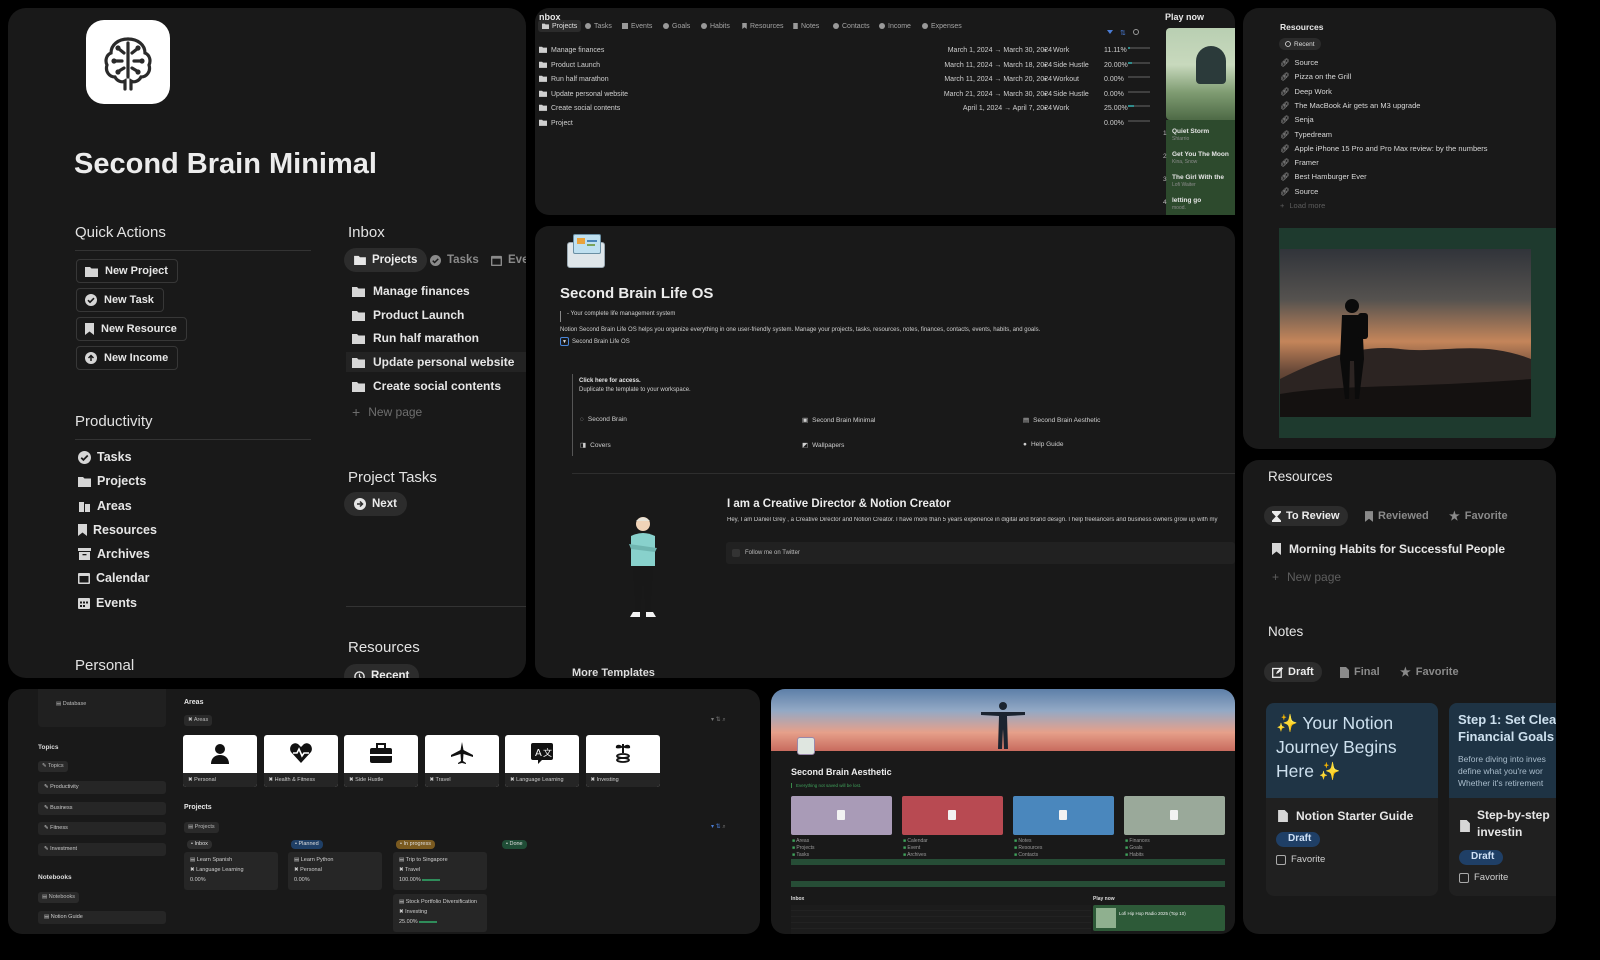 Image resolution: width=1600 pixels, height=960 pixels. Describe the element at coordinates (595, 341) in the screenshot. I see `life-os-toggle: ▼ Second Brain Life OS` at that location.